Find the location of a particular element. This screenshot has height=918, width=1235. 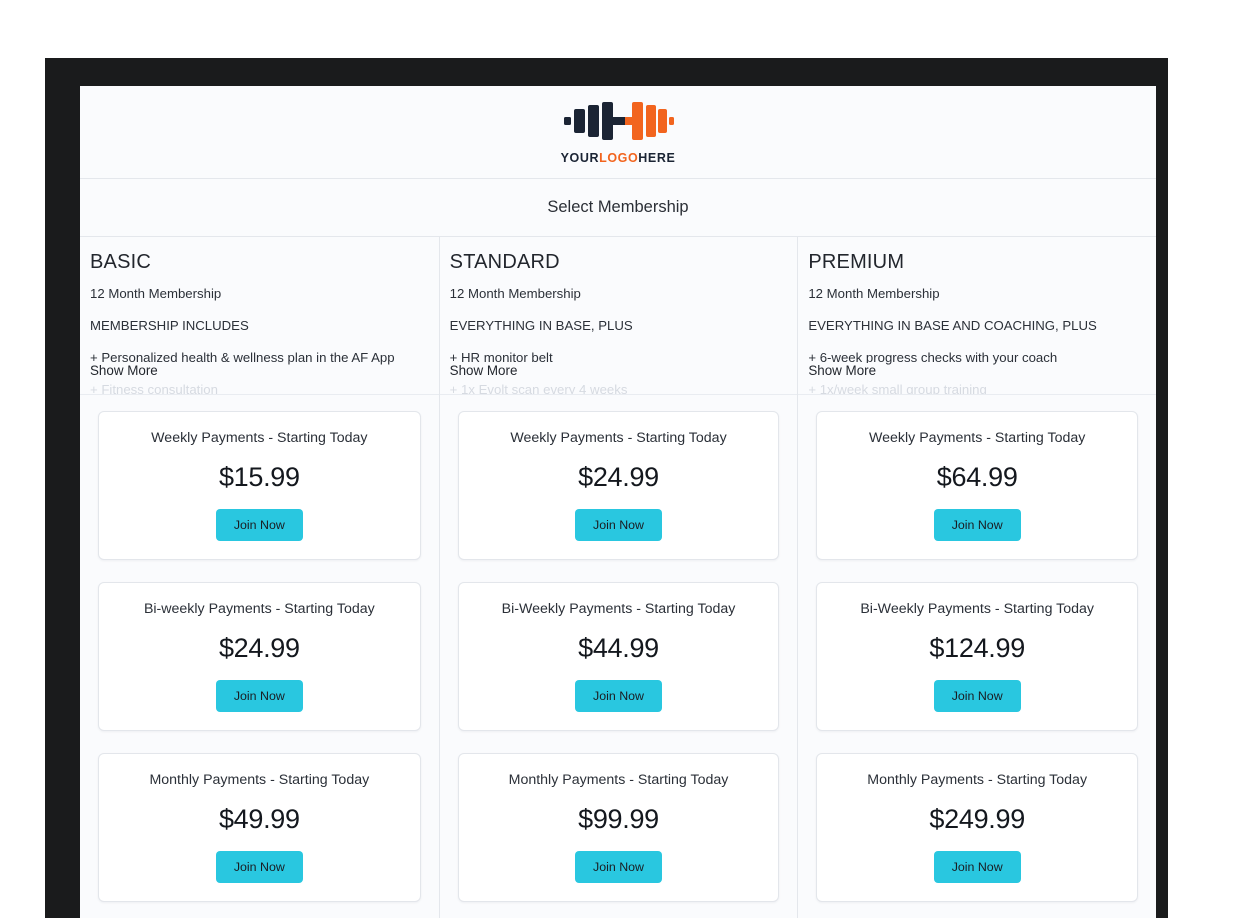

payment-price: $64.99 is located at coordinates (977, 477).